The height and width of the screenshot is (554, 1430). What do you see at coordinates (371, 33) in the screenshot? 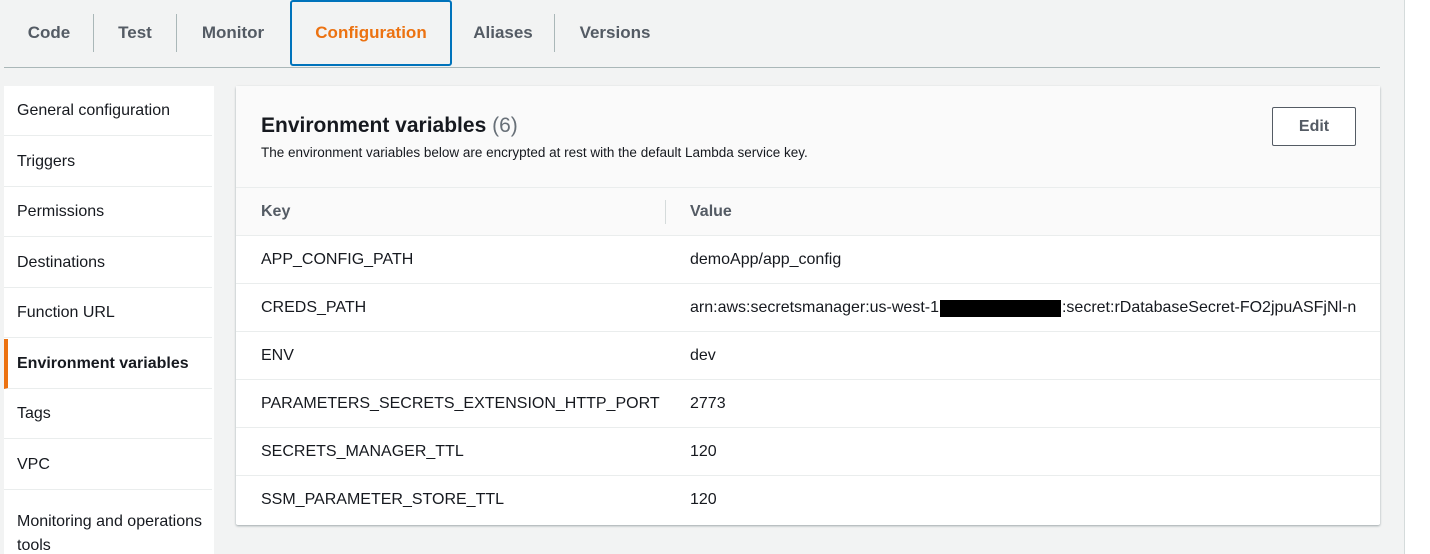
I see `tab-configuration: Configuration` at bounding box center [371, 33].